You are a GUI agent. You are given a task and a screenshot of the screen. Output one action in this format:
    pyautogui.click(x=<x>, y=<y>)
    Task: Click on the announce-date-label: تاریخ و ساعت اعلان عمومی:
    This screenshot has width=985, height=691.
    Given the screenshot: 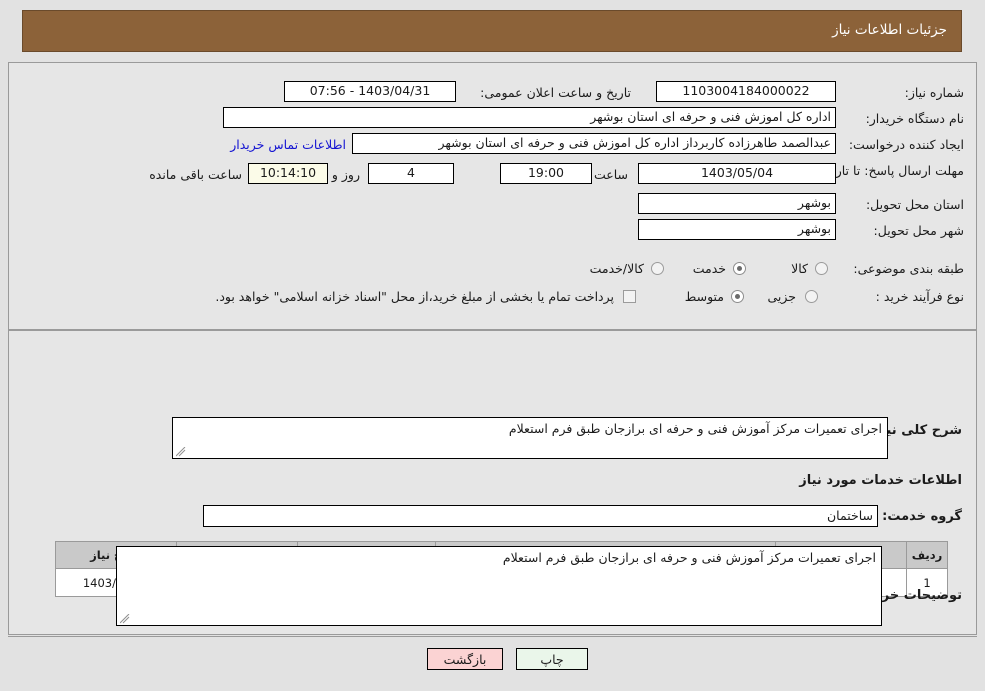 What is the action you would take?
    pyautogui.click(x=555, y=92)
    